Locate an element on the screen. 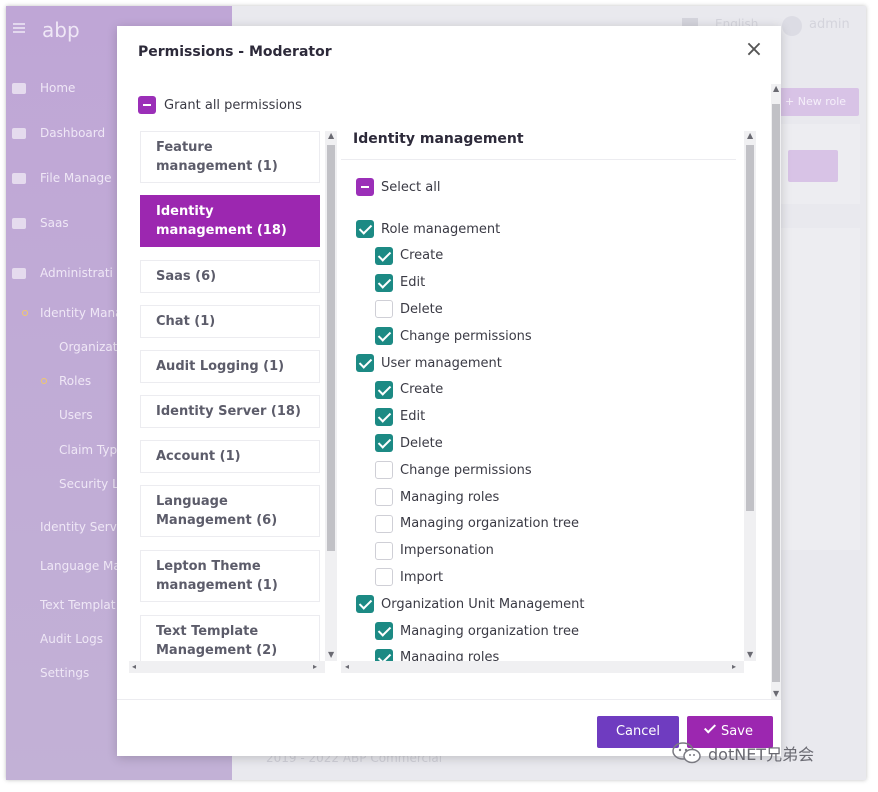 This screenshot has height=792, width=878. permission-group-item: Audit Logging (1) is located at coordinates (230, 366).